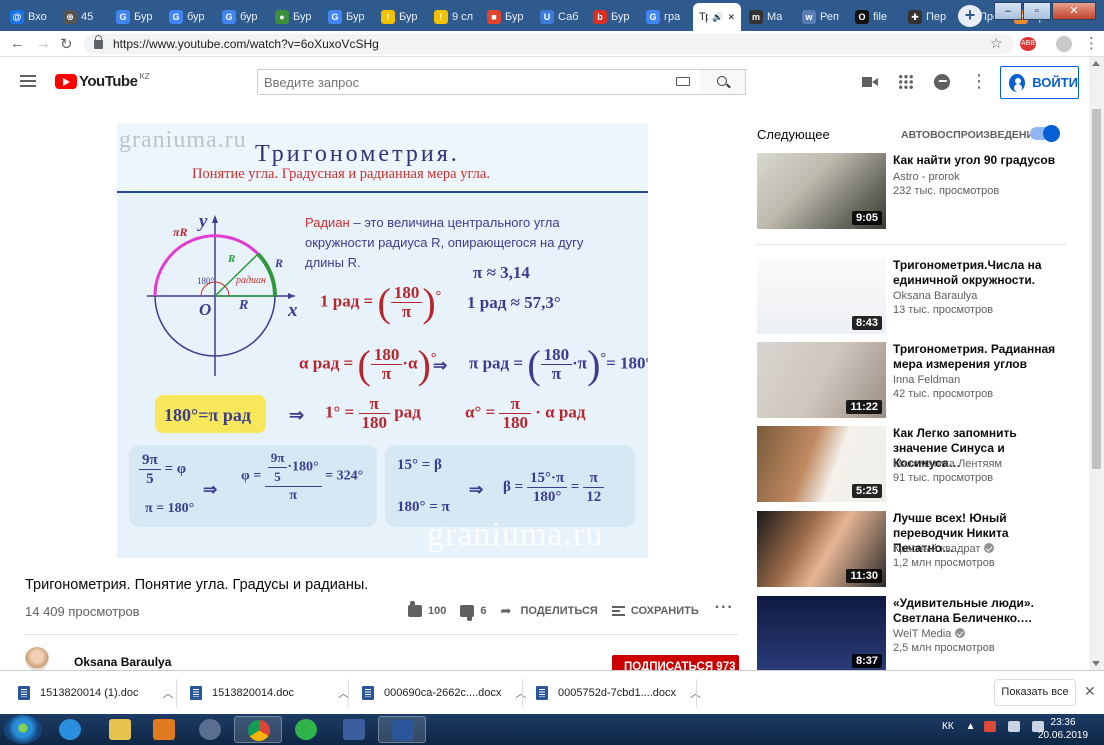  What do you see at coordinates (1037, 11) in the screenshot?
I see `maximize-button: ▫` at bounding box center [1037, 11].